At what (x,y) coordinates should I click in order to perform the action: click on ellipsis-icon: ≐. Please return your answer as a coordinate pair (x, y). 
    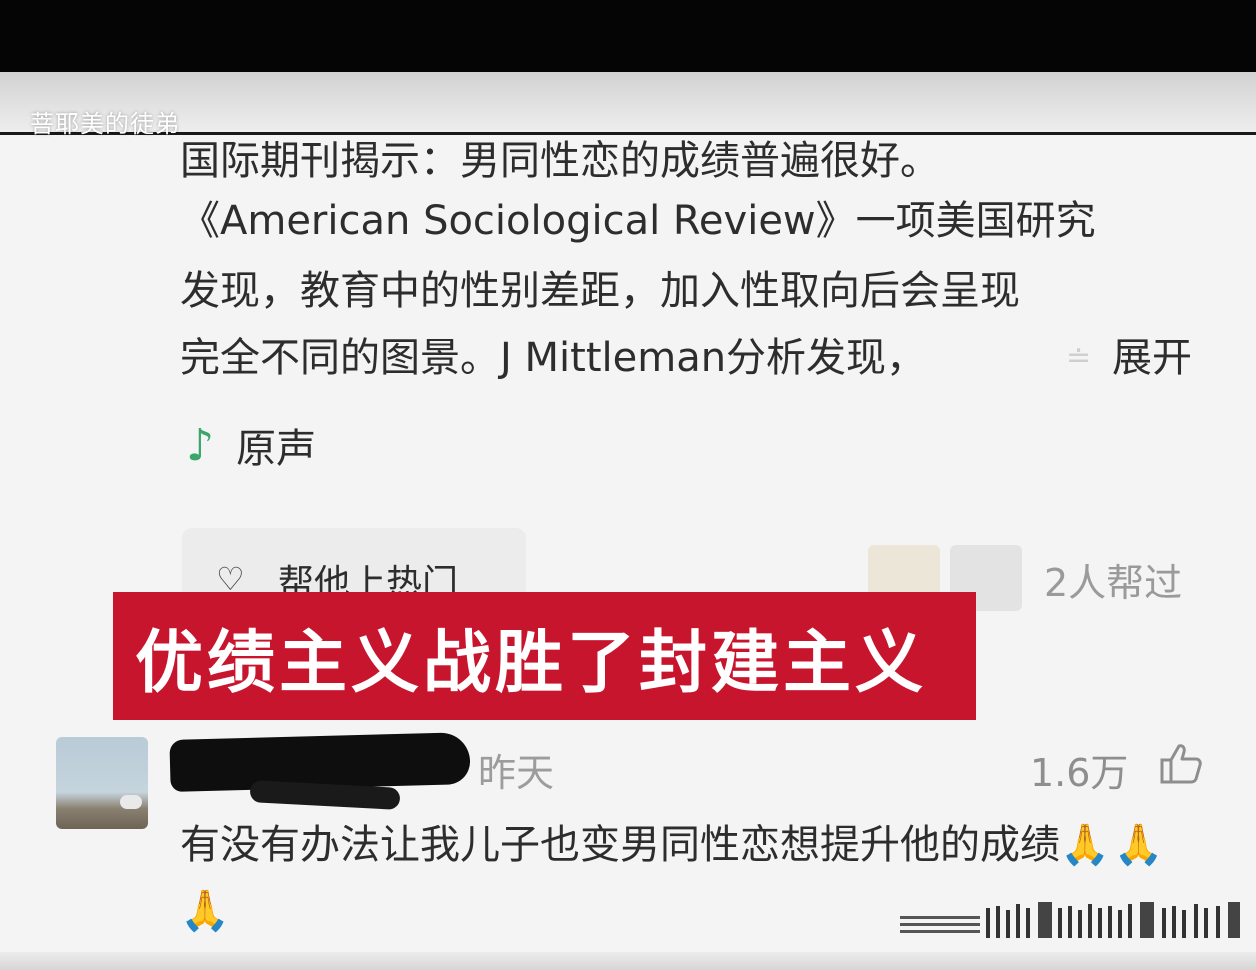
    Looking at the image, I should click on (1079, 357).